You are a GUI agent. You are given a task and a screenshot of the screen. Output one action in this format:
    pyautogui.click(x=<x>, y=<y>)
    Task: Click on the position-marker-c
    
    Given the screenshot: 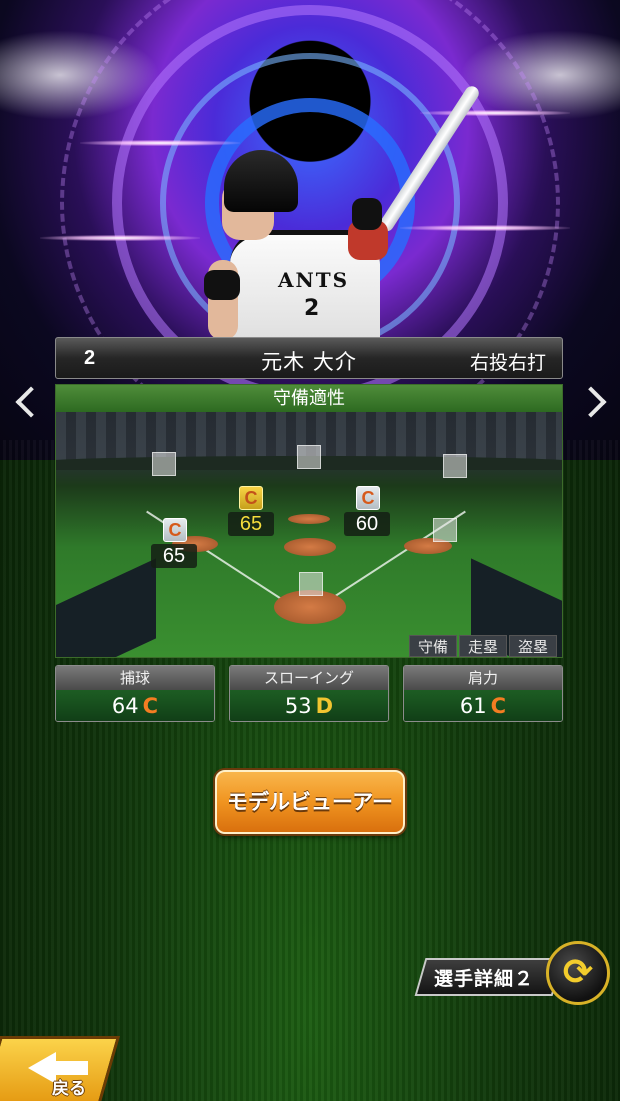 What is the action you would take?
    pyautogui.click(x=311, y=584)
    